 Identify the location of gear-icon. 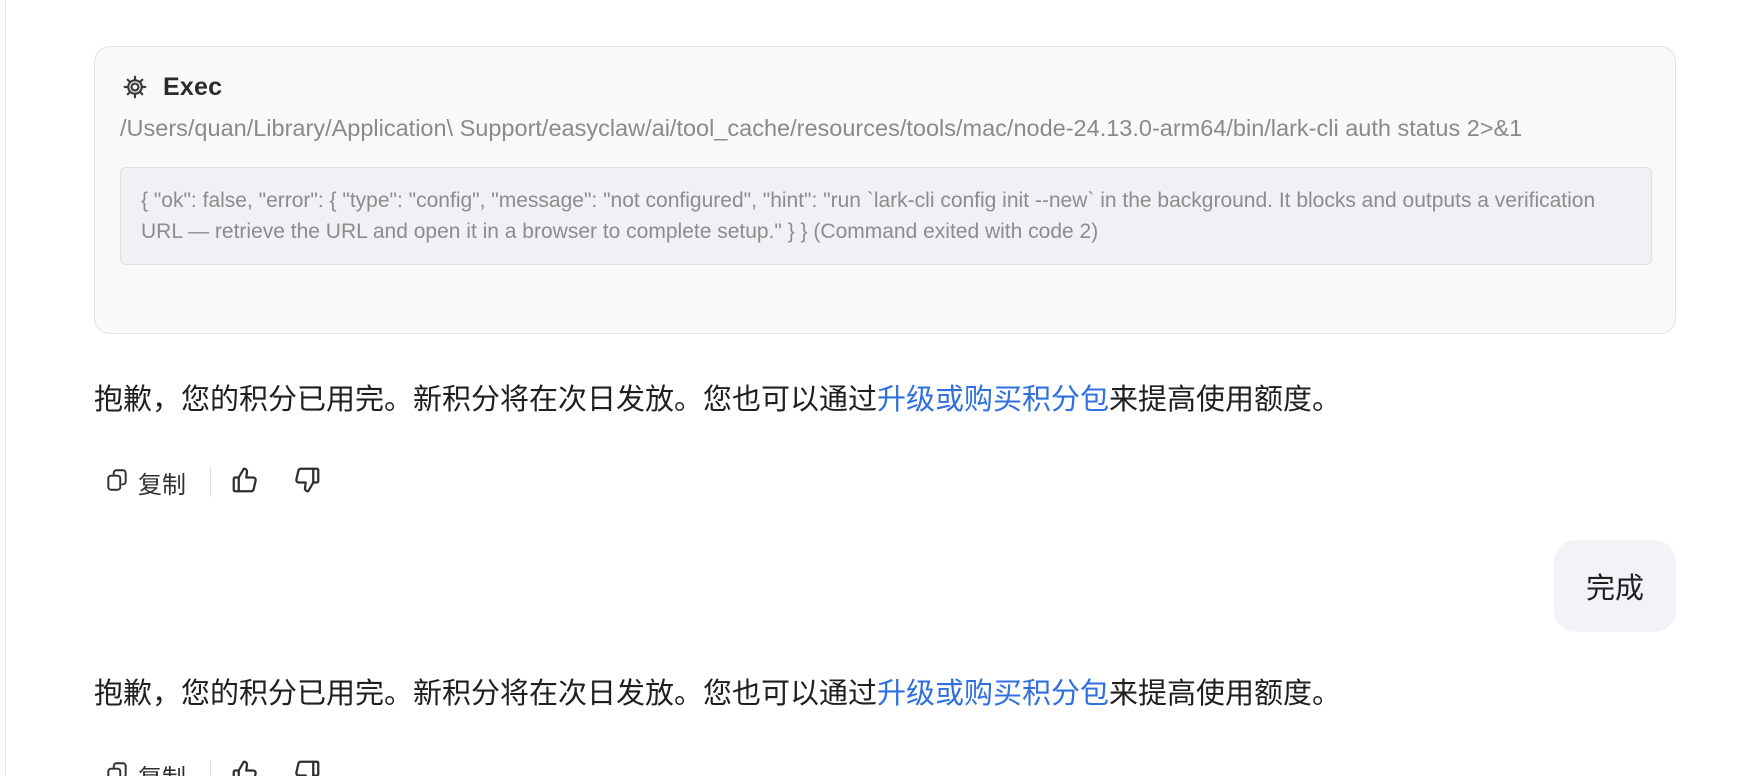
(135, 87).